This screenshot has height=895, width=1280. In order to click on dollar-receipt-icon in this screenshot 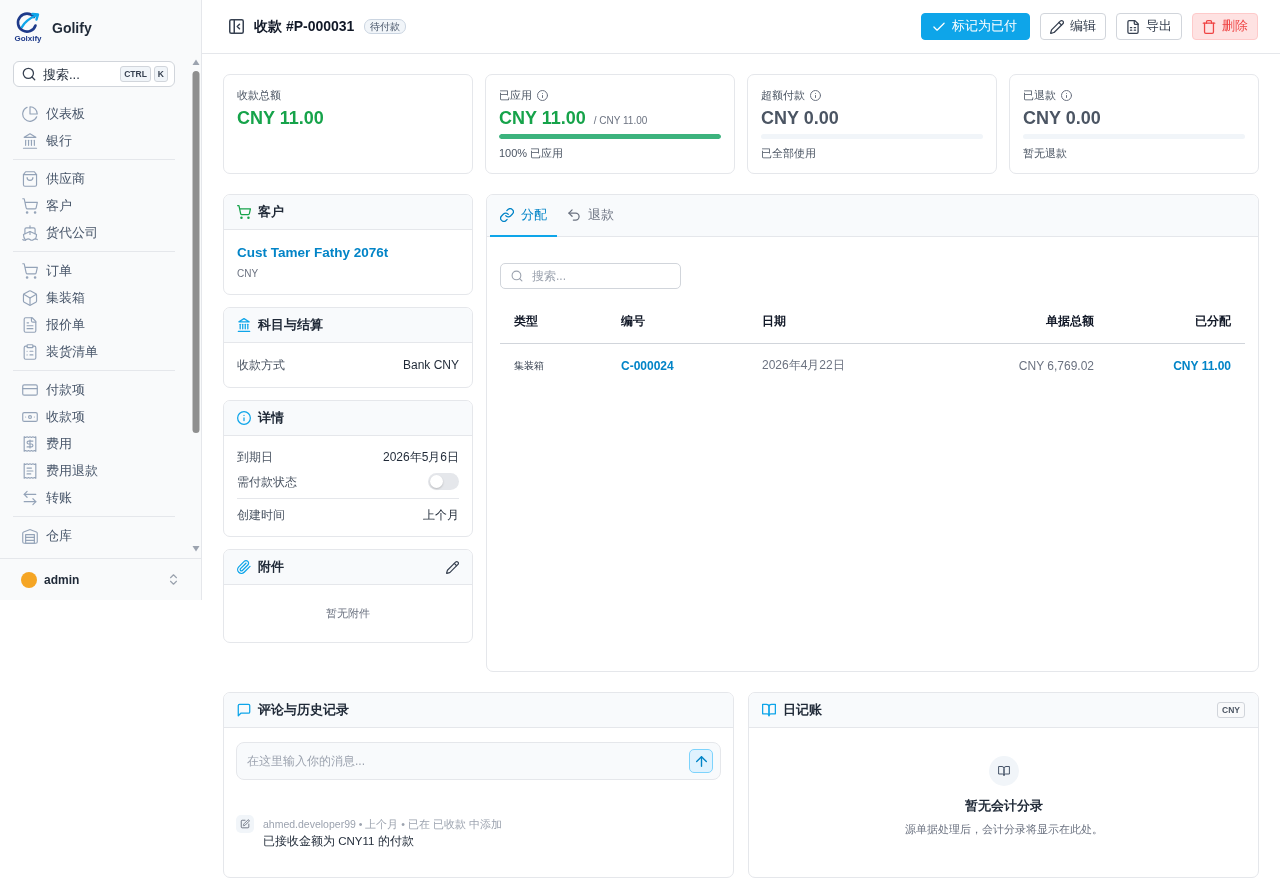, I will do `click(30, 443)`.